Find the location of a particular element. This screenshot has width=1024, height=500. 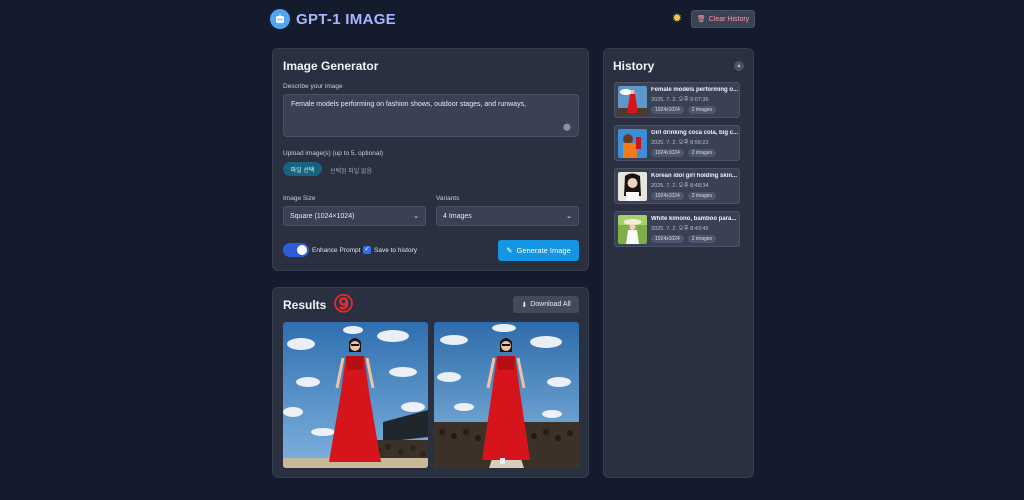

download-all-label: Download All is located at coordinates (550, 304).